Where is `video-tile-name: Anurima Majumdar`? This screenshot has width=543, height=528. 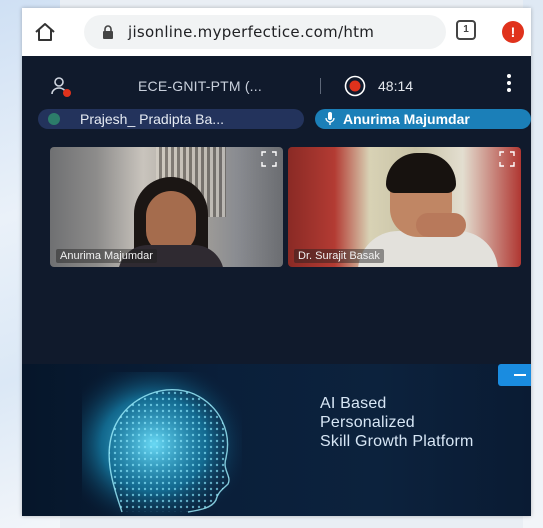 video-tile-name: Anurima Majumdar is located at coordinates (106, 256).